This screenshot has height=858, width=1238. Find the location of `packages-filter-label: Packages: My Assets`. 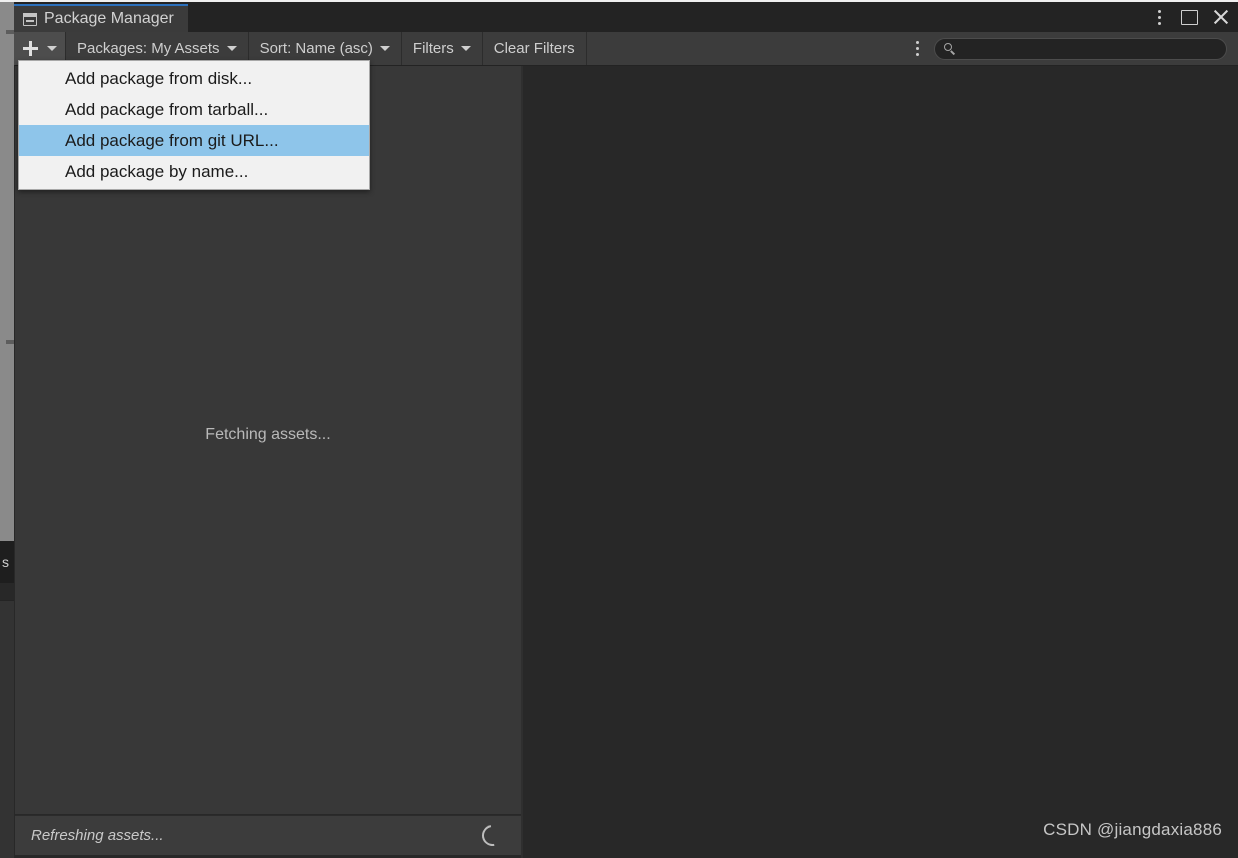

packages-filter-label: Packages: My Assets is located at coordinates (148, 48).